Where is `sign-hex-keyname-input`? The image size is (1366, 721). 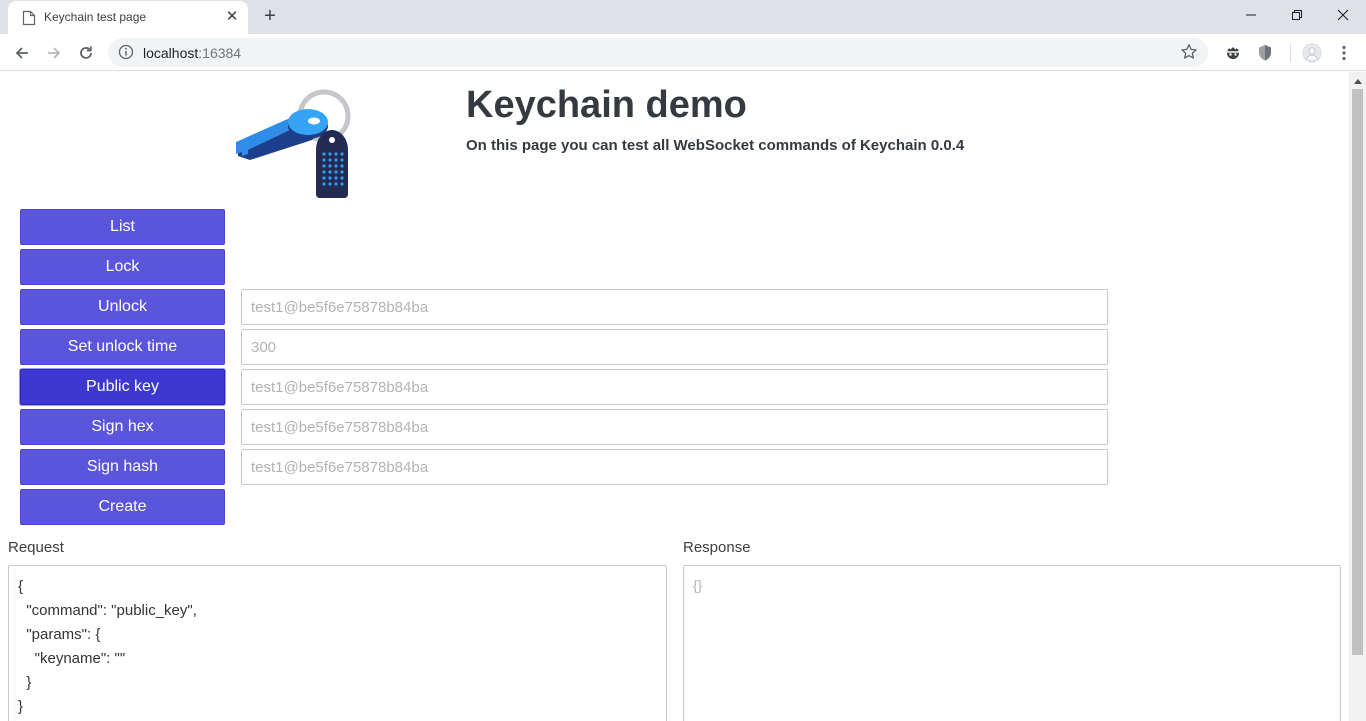
sign-hex-keyname-input is located at coordinates (674, 427).